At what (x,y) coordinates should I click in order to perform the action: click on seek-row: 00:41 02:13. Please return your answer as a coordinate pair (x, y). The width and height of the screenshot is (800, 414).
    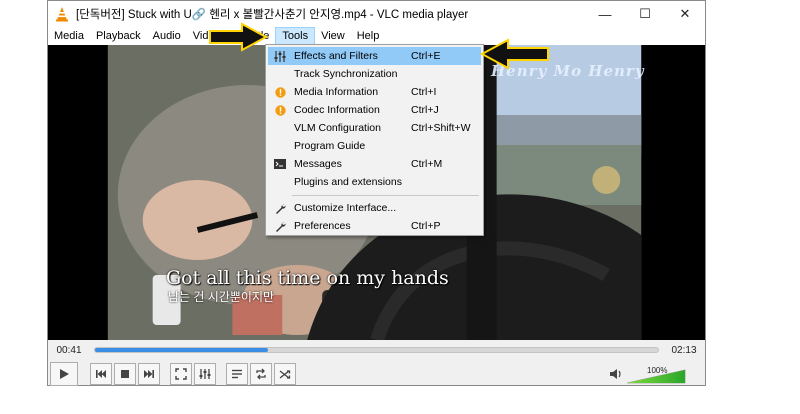
    Looking at the image, I should click on (376, 350).